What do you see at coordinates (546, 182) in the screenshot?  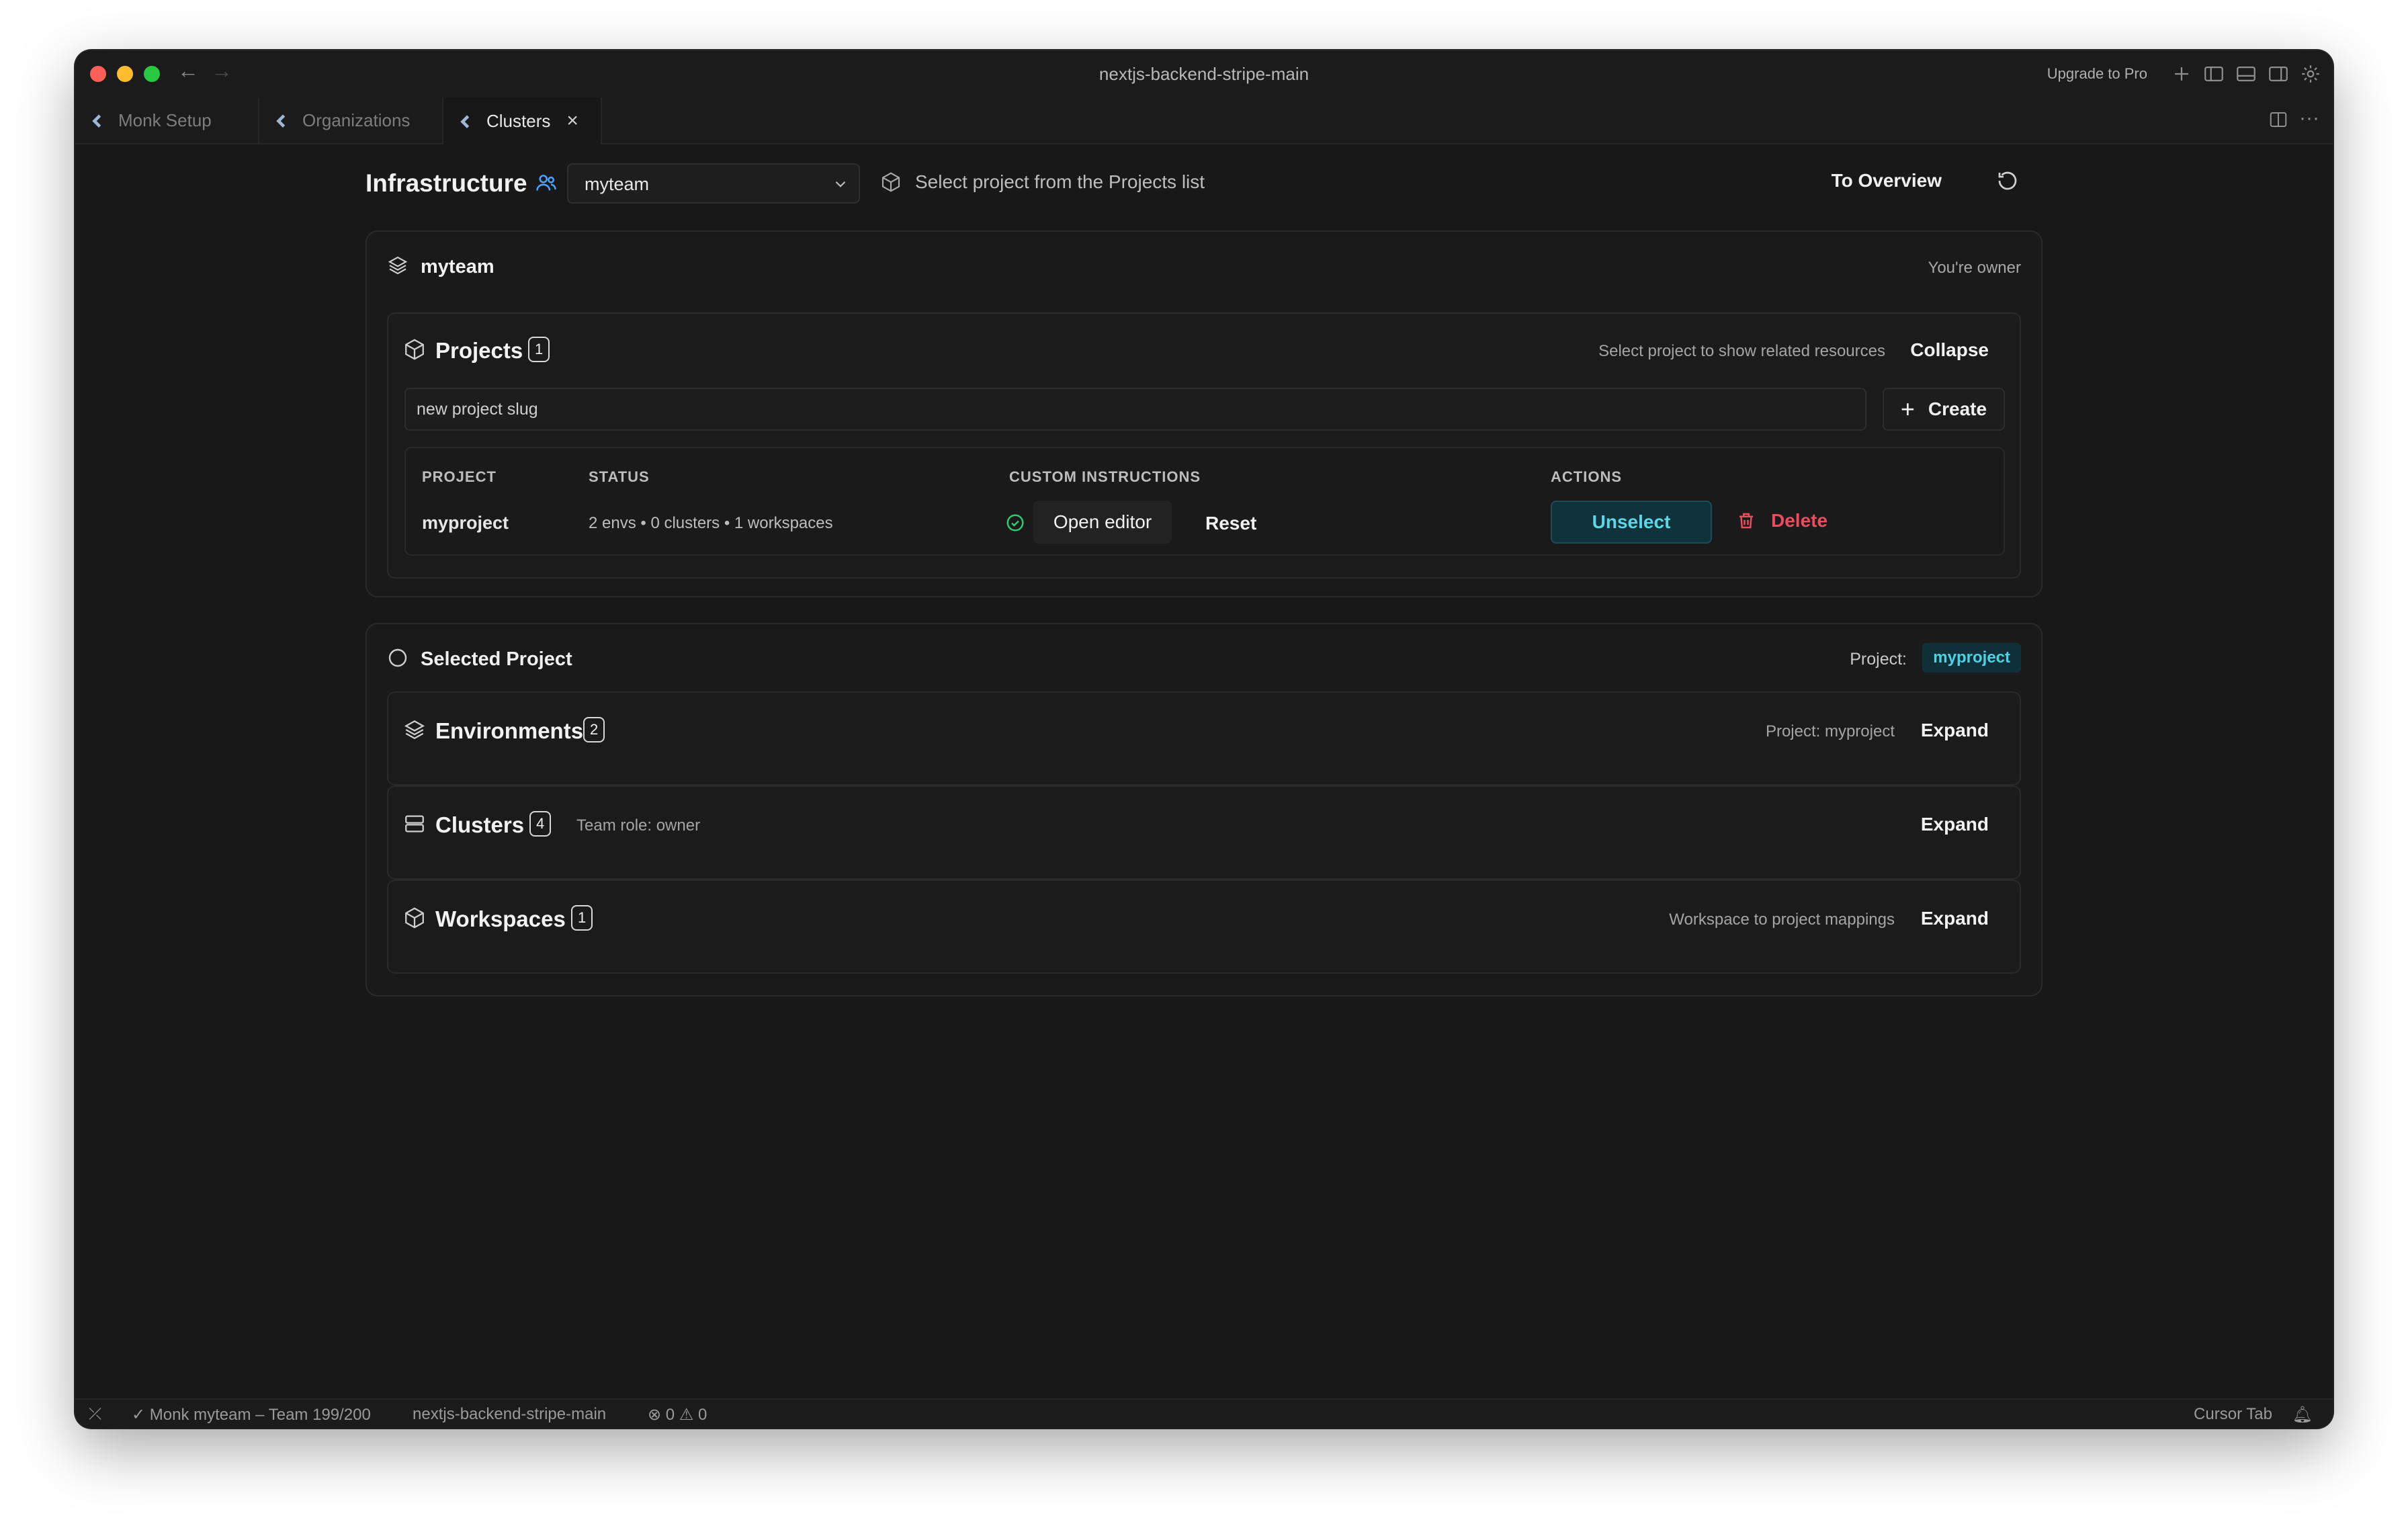 I see `team-users-icon` at bounding box center [546, 182].